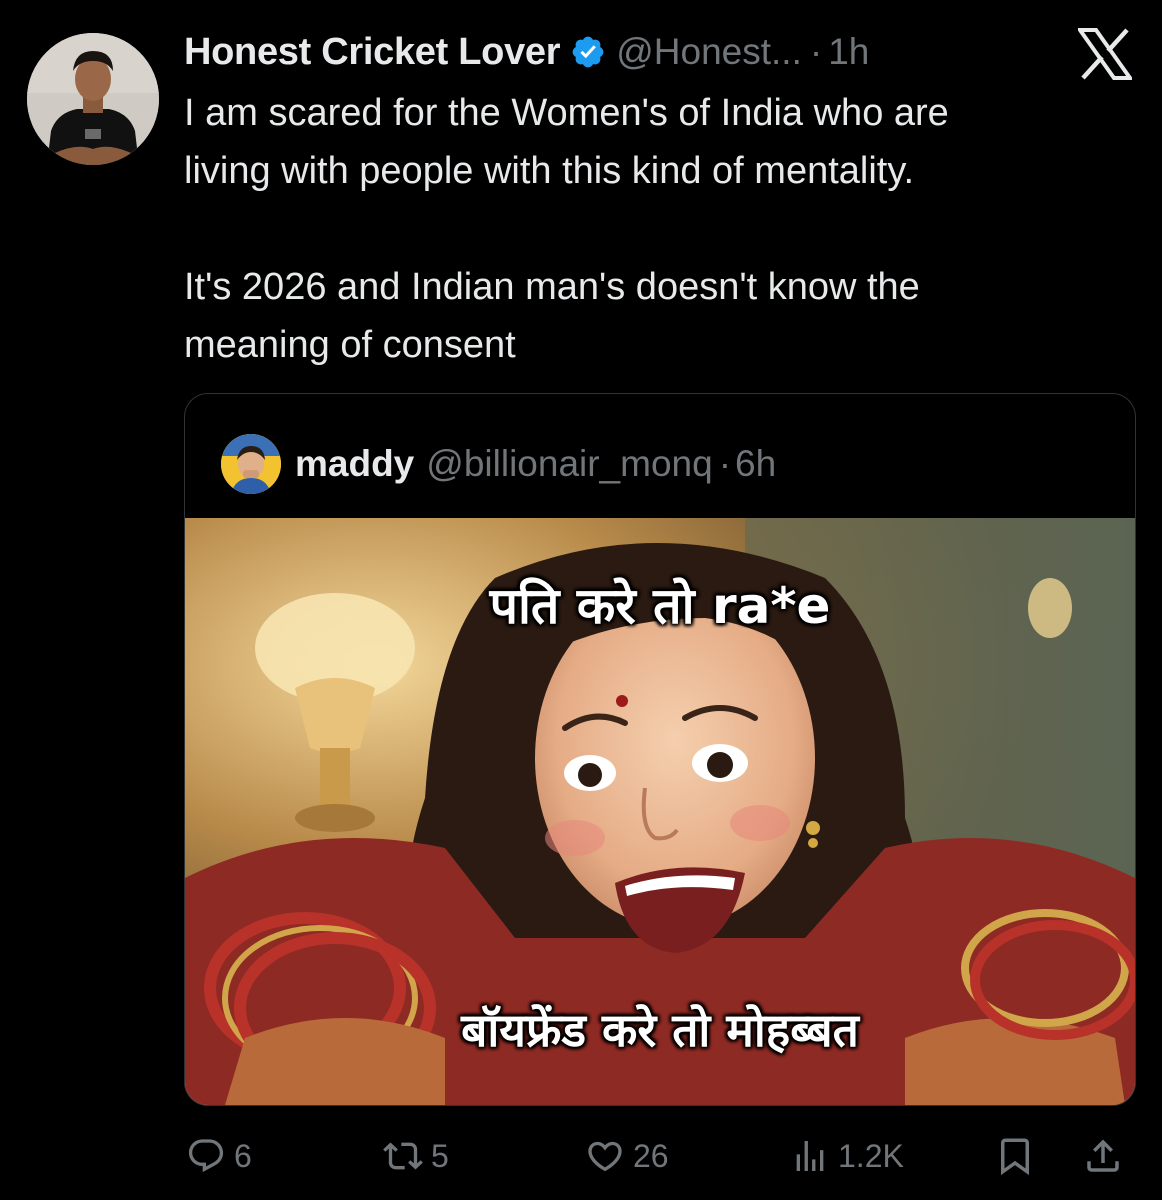 This screenshot has height=1200, width=1162. What do you see at coordinates (588, 52) in the screenshot?
I see `verified-badge-icon` at bounding box center [588, 52].